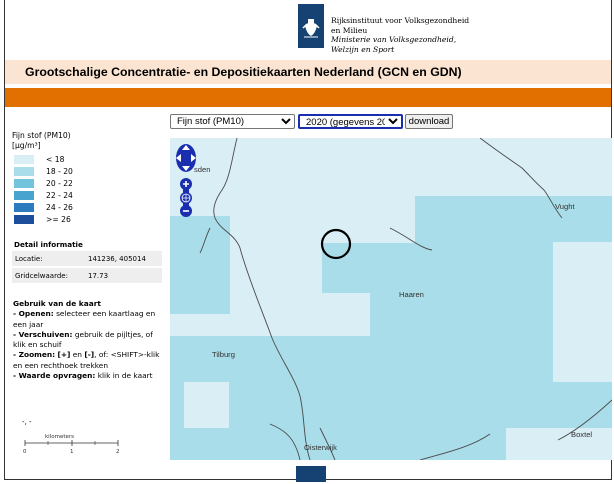  What do you see at coordinates (25, 451) in the screenshot?
I see `scale-tick-0: 0` at bounding box center [25, 451].